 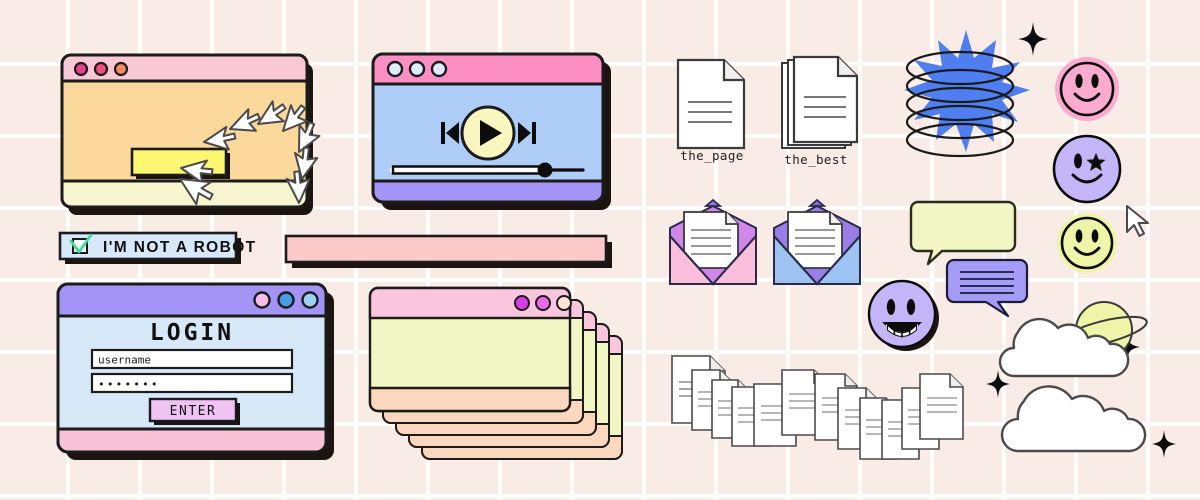 I want to click on cloud-with-planet, so click(x=1081, y=341).